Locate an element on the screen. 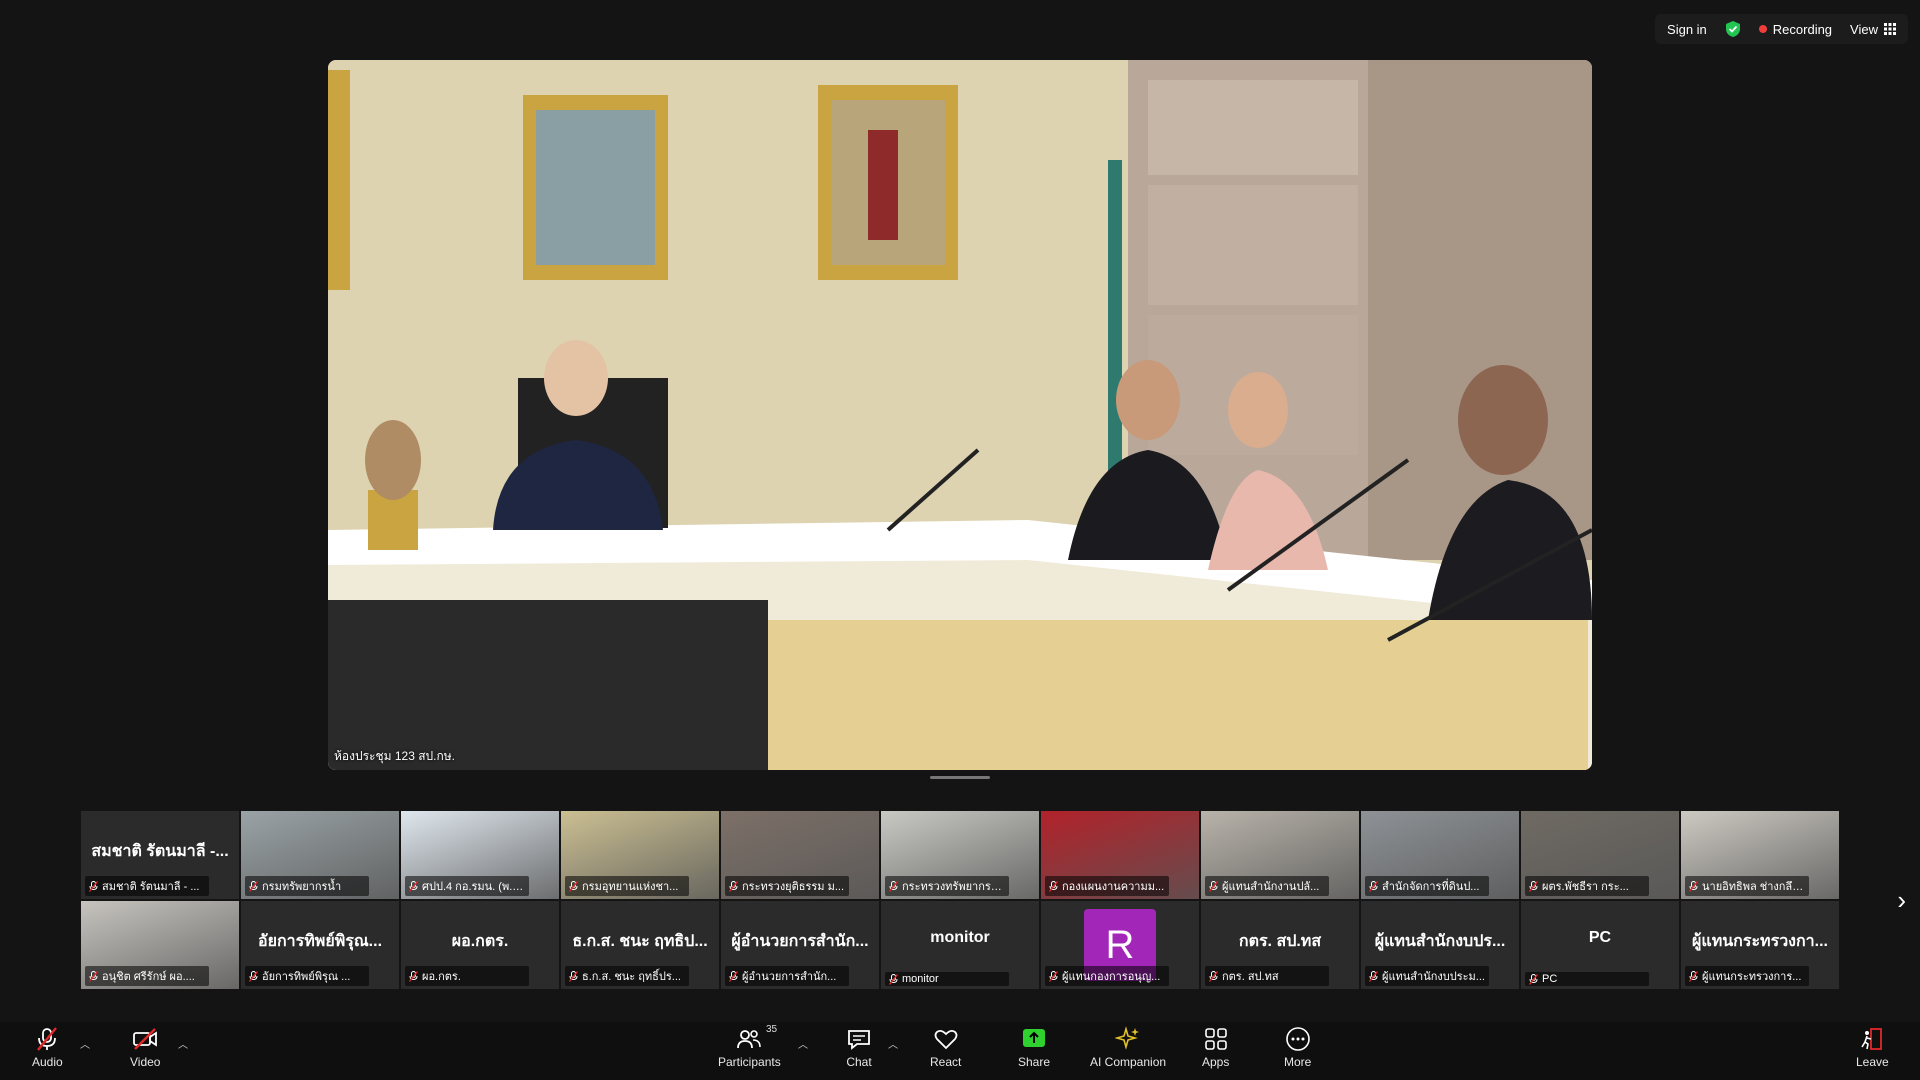 The height and width of the screenshot is (1080, 1920). view-label: View is located at coordinates (1864, 29).